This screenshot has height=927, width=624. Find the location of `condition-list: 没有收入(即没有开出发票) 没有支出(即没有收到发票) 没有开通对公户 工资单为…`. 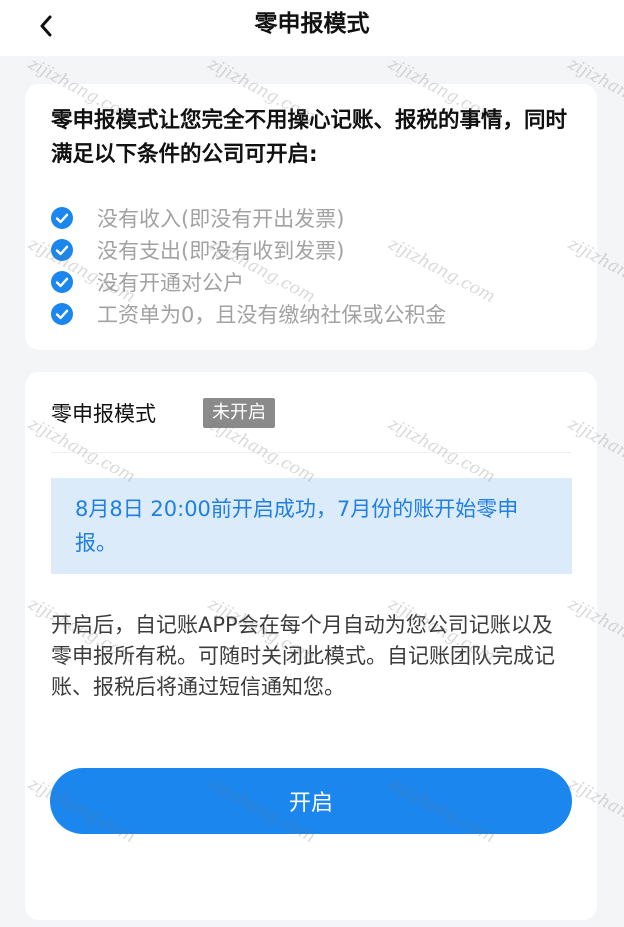

condition-list: 没有收入(即没有开出发票) 没有支出(即没有收到发票) 没有开通对公户 工资单为… is located at coordinates (311, 266).